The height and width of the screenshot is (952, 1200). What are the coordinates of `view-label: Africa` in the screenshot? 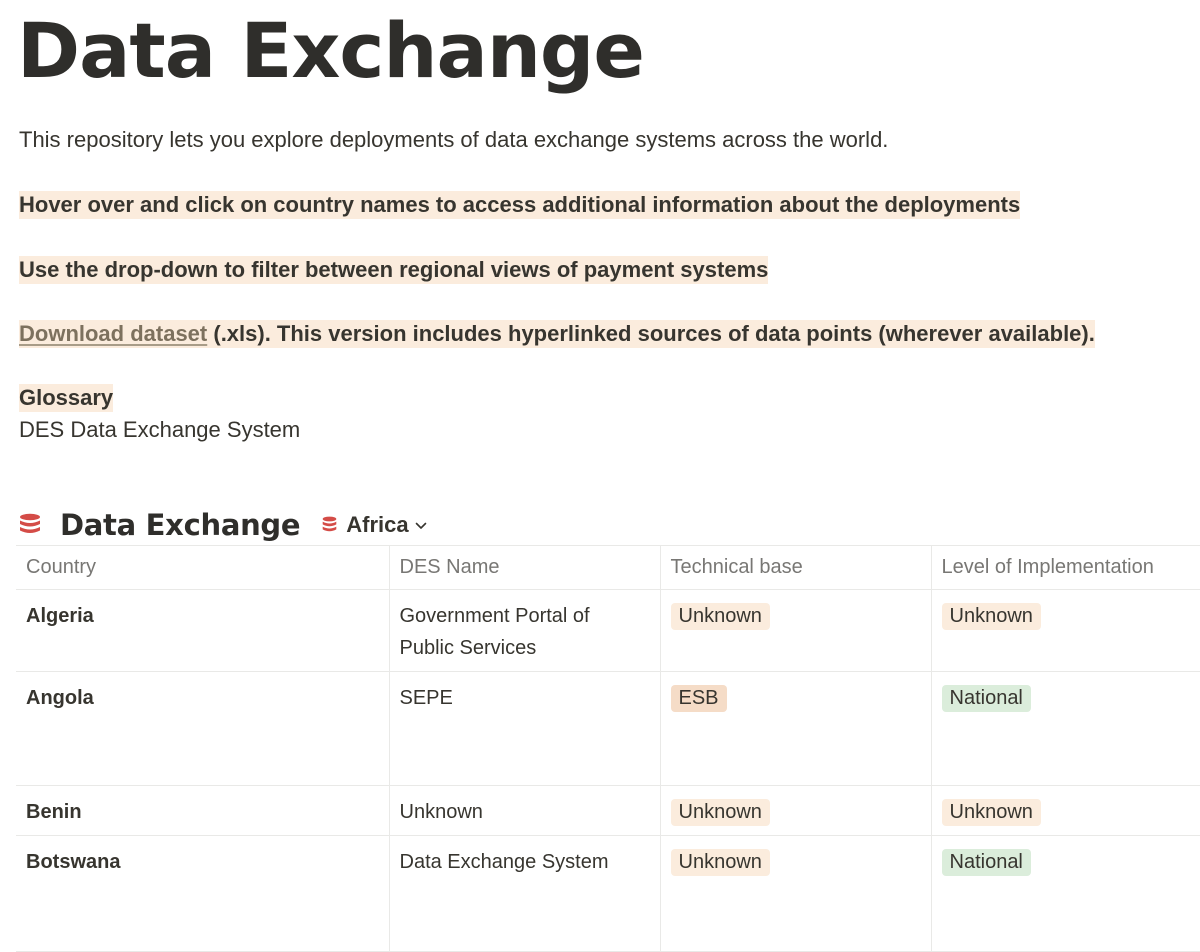 It's located at (377, 524).